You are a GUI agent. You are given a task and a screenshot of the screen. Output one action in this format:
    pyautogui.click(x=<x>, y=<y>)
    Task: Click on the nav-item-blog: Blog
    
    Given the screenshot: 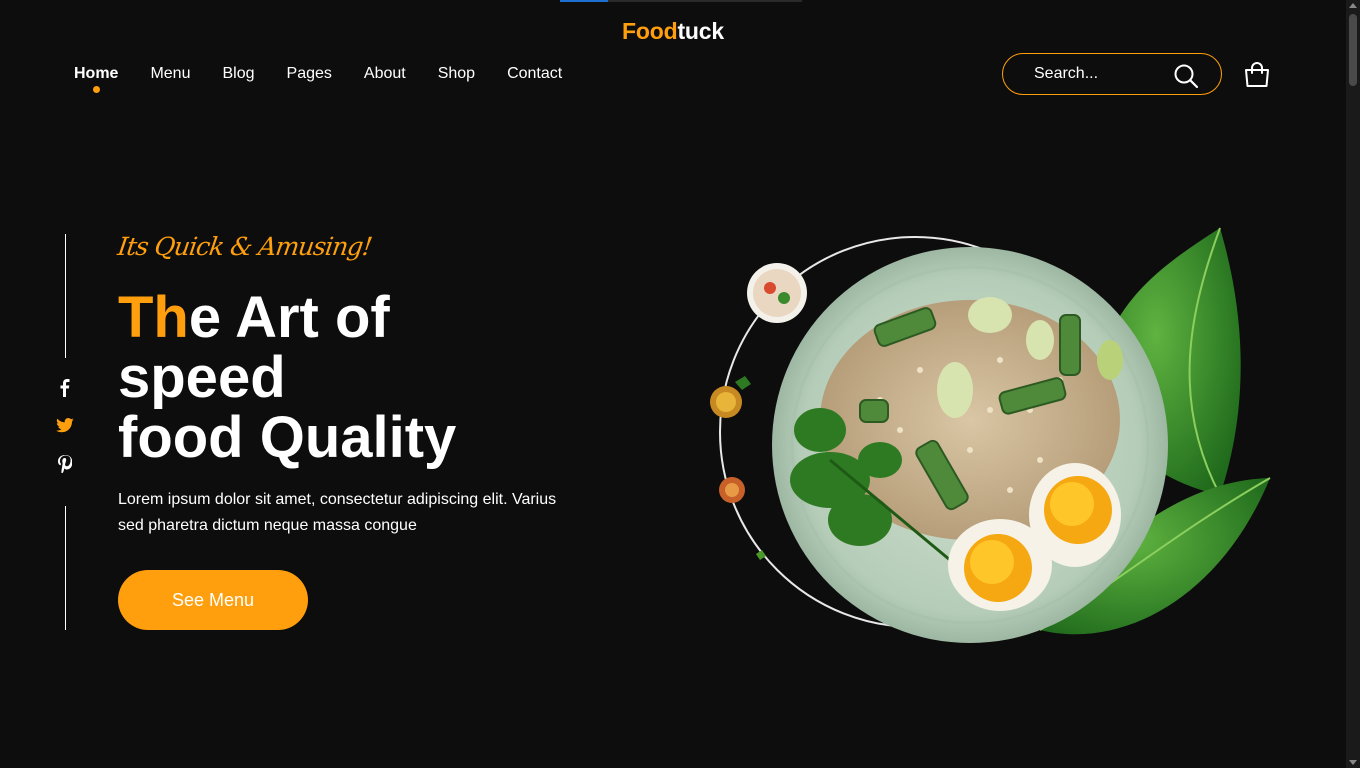 What is the action you would take?
    pyautogui.click(x=238, y=74)
    